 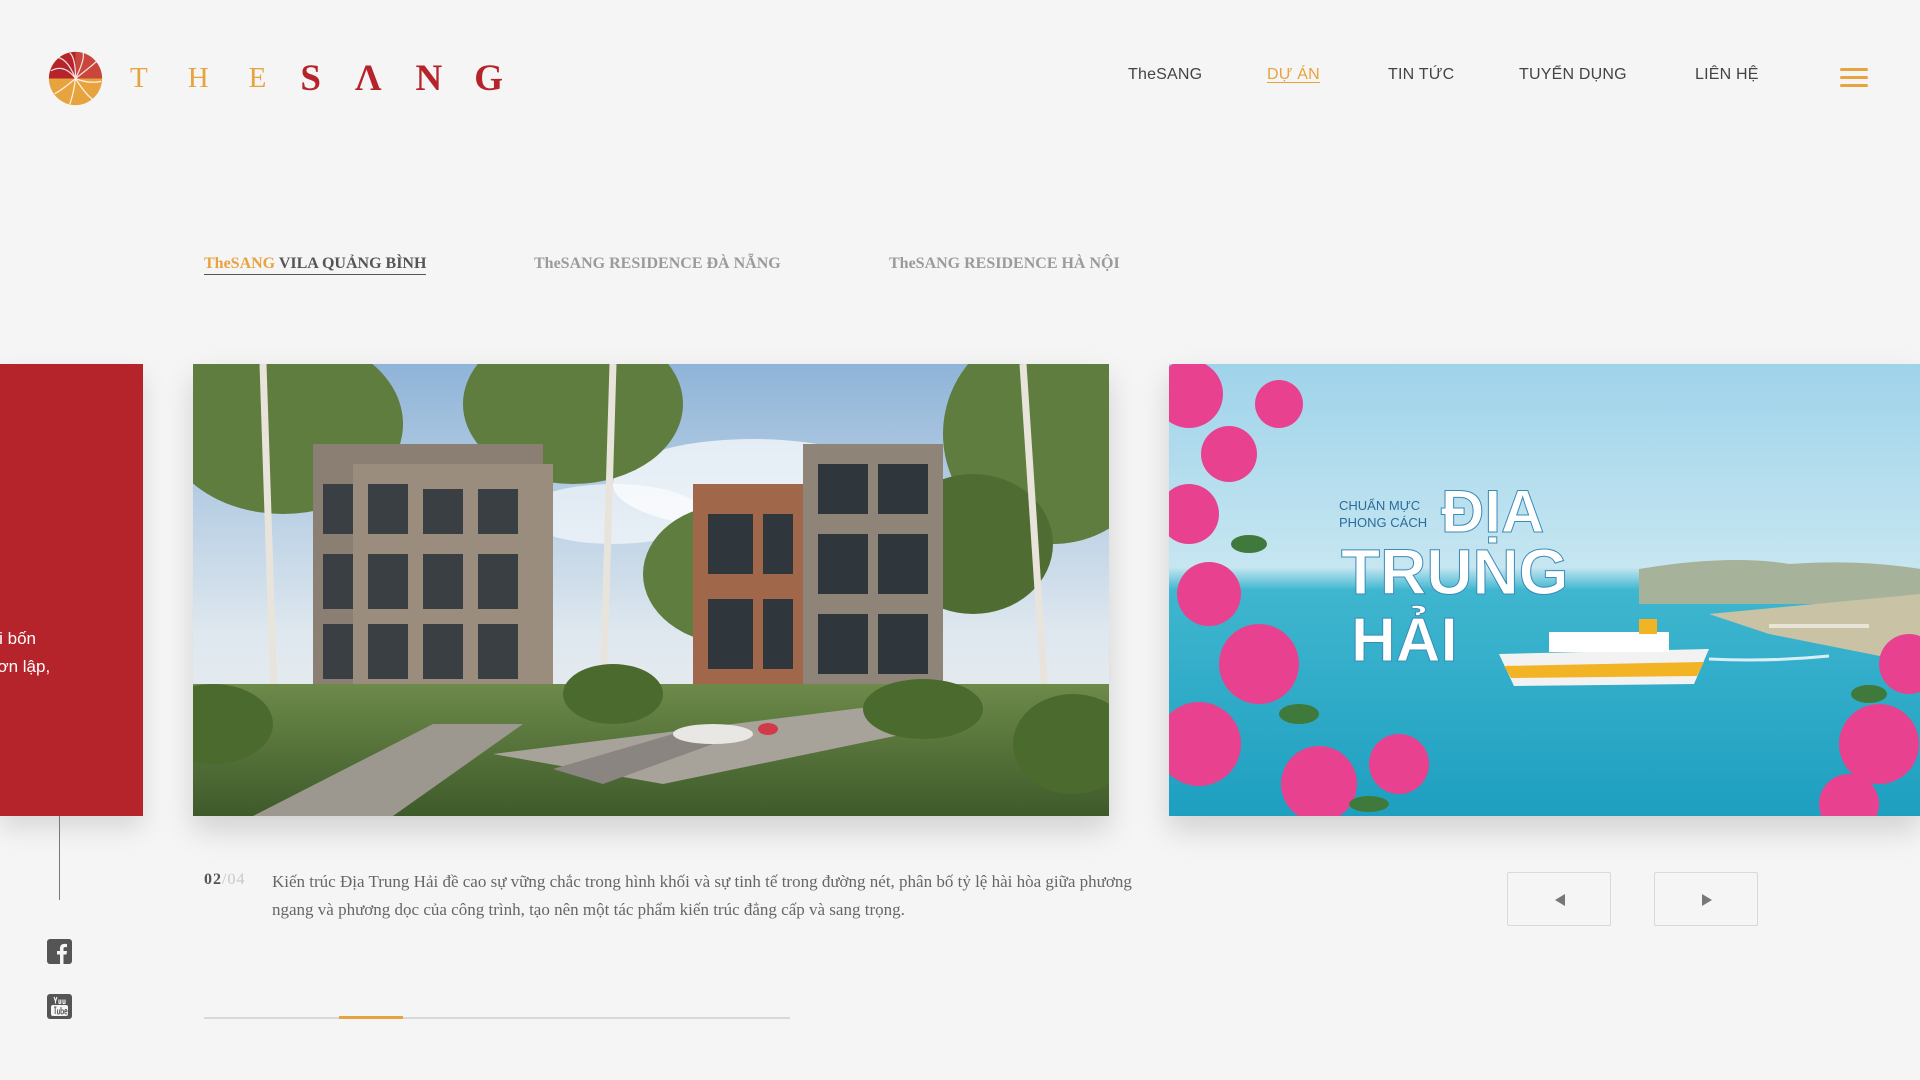 What do you see at coordinates (1492, 511) in the screenshot?
I see `next-slide-big-text: ĐỊA` at bounding box center [1492, 511].